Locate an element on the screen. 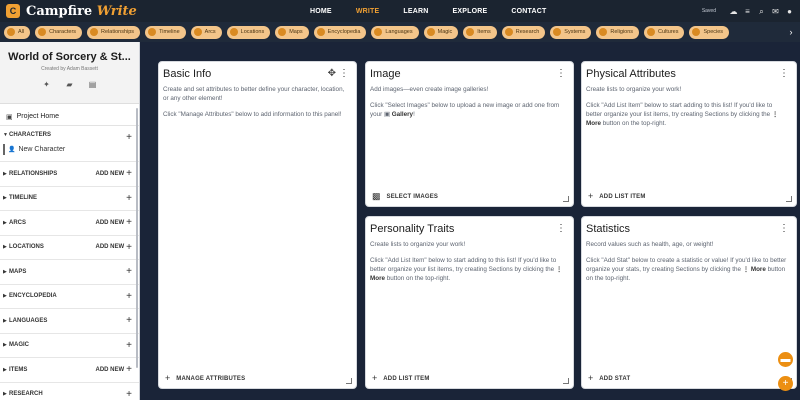 This screenshot has height=400, width=800. category-chip-timeline: Timeline is located at coordinates (165, 32).